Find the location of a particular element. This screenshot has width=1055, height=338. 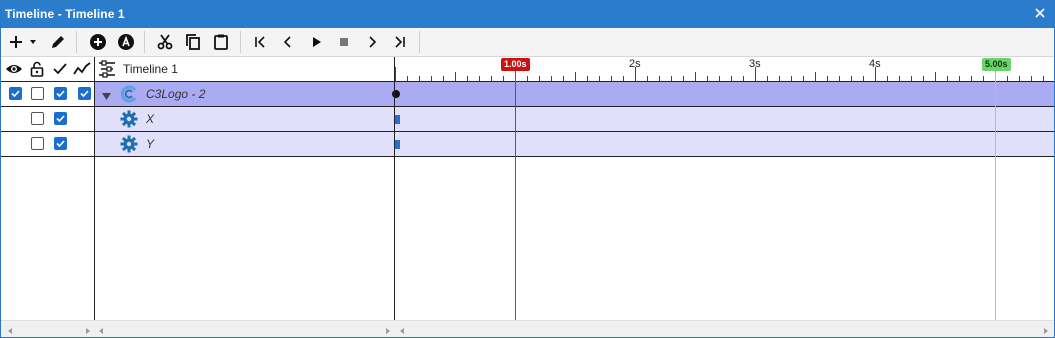

timeline-name: Timeline 1 is located at coordinates (150, 69).